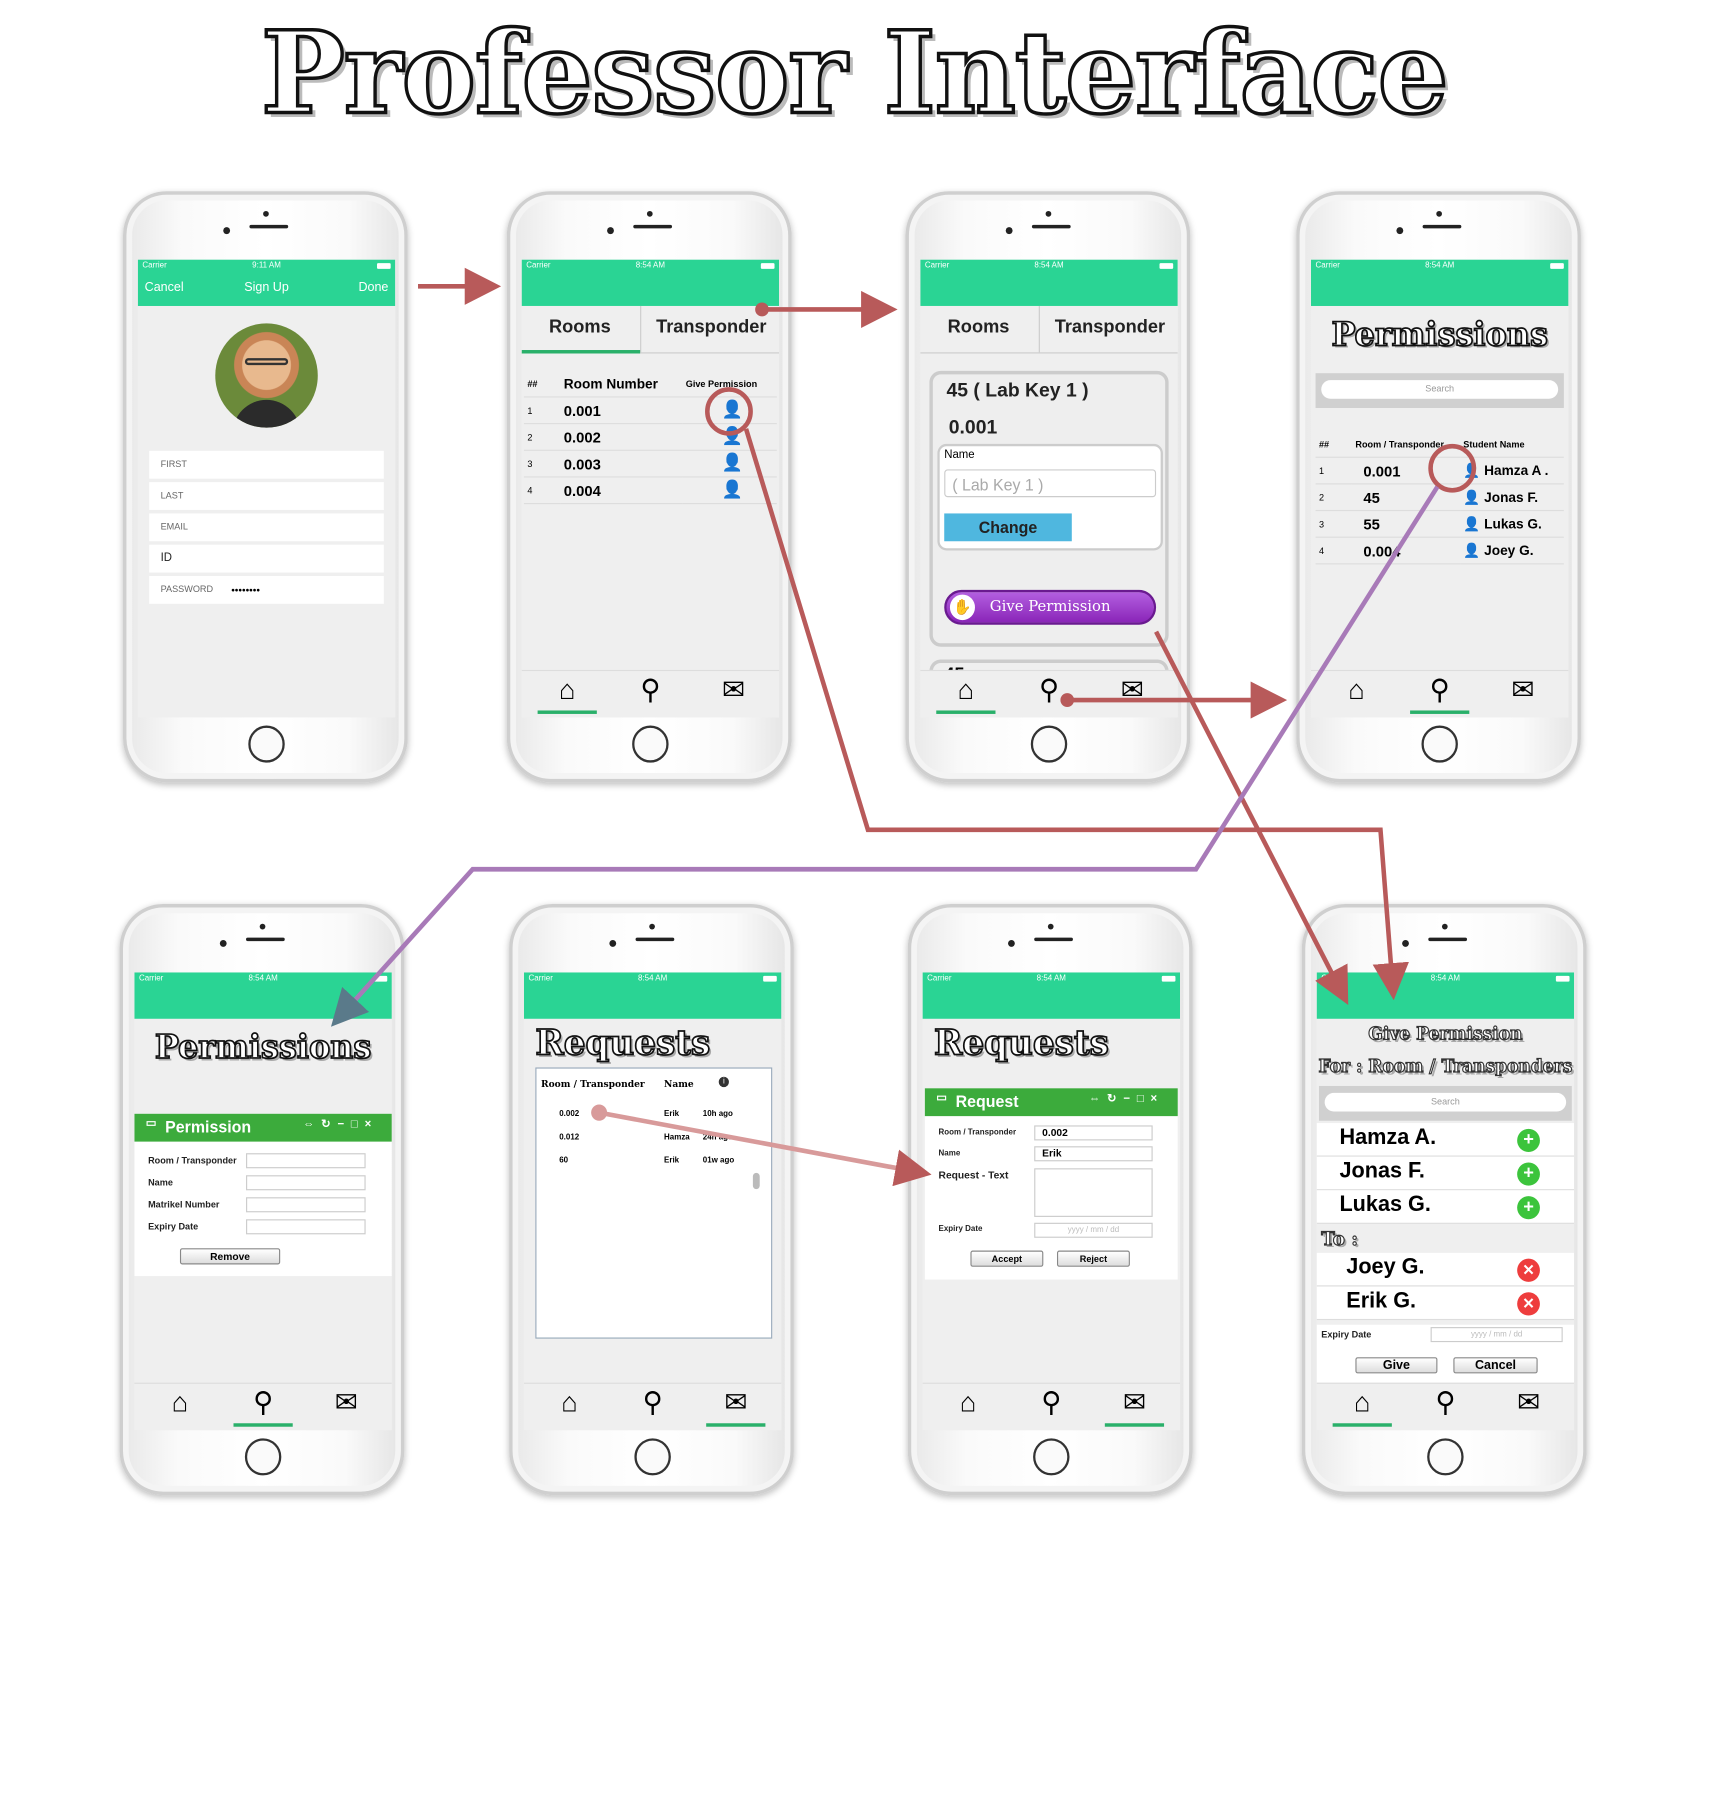 This screenshot has height=1800, width=1709. Describe the element at coordinates (1405, 471) in the screenshot. I see `room-transponder: 0.001` at that location.